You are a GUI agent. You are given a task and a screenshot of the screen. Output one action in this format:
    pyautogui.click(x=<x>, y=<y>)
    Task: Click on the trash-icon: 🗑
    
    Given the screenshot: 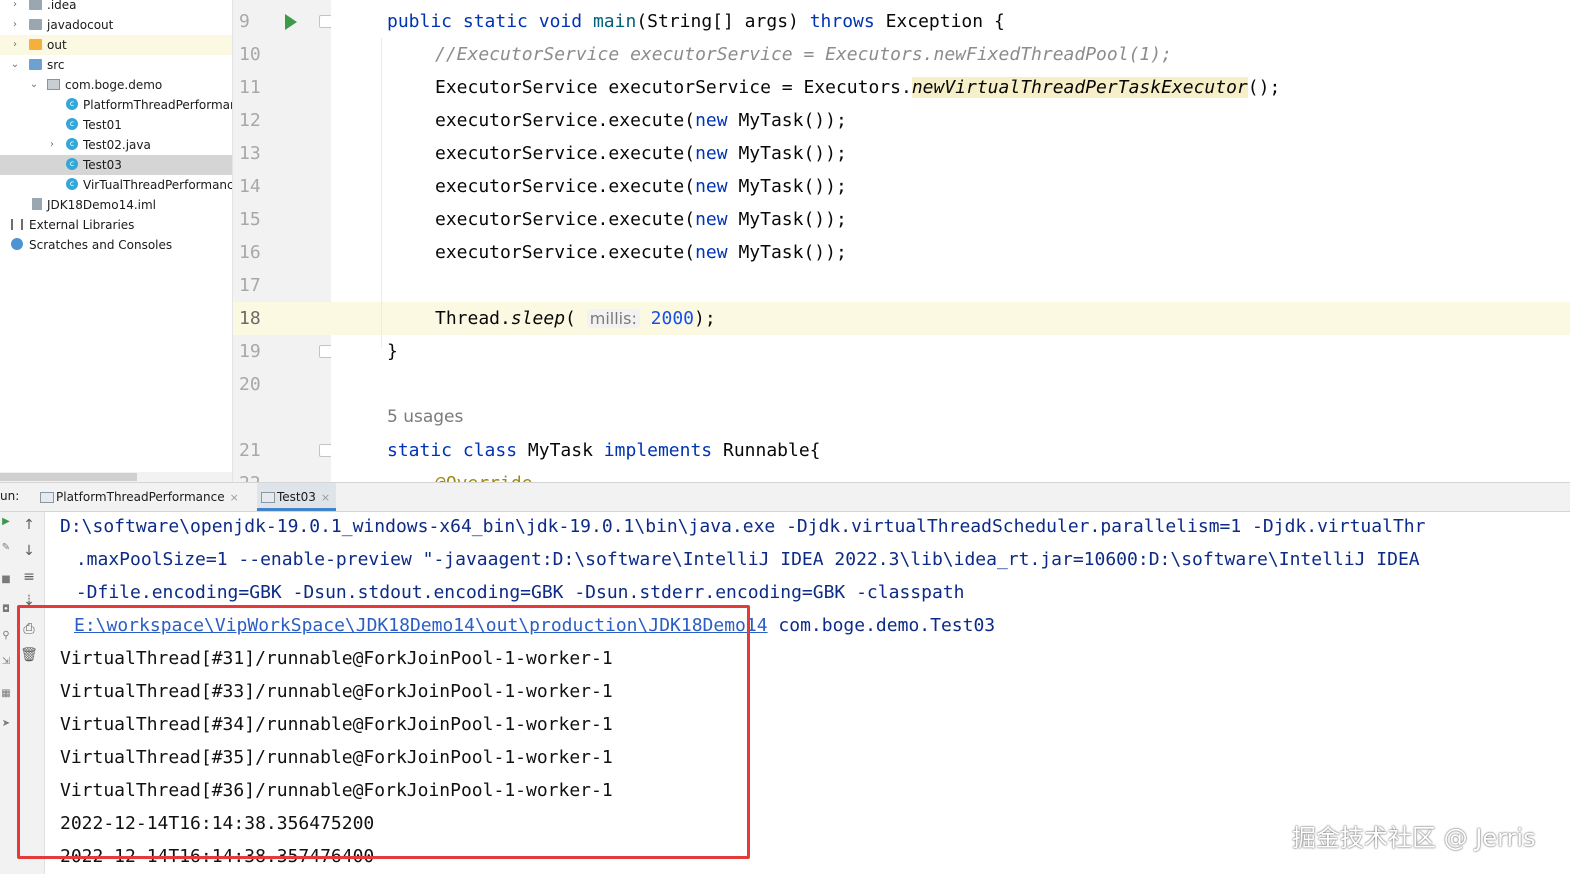 What is the action you would take?
    pyautogui.click(x=29, y=655)
    